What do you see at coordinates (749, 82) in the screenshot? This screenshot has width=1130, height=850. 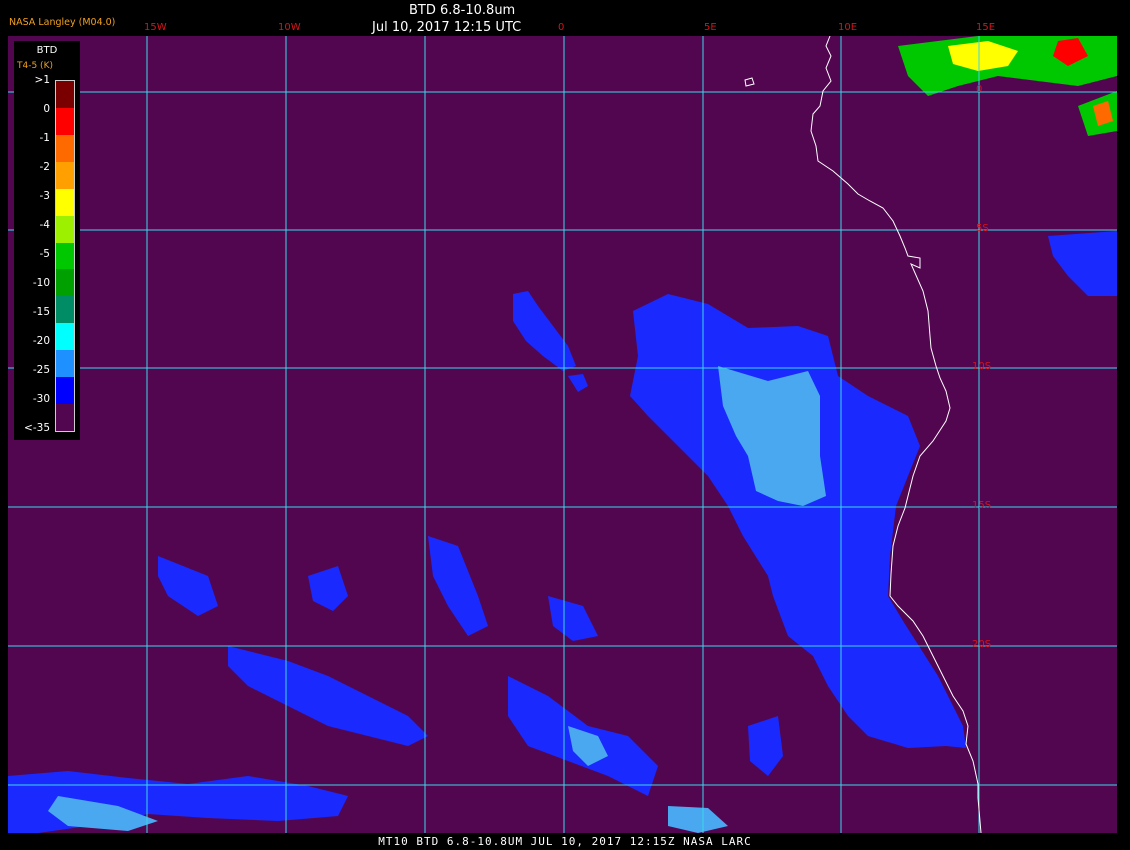 I see `island-outline` at bounding box center [749, 82].